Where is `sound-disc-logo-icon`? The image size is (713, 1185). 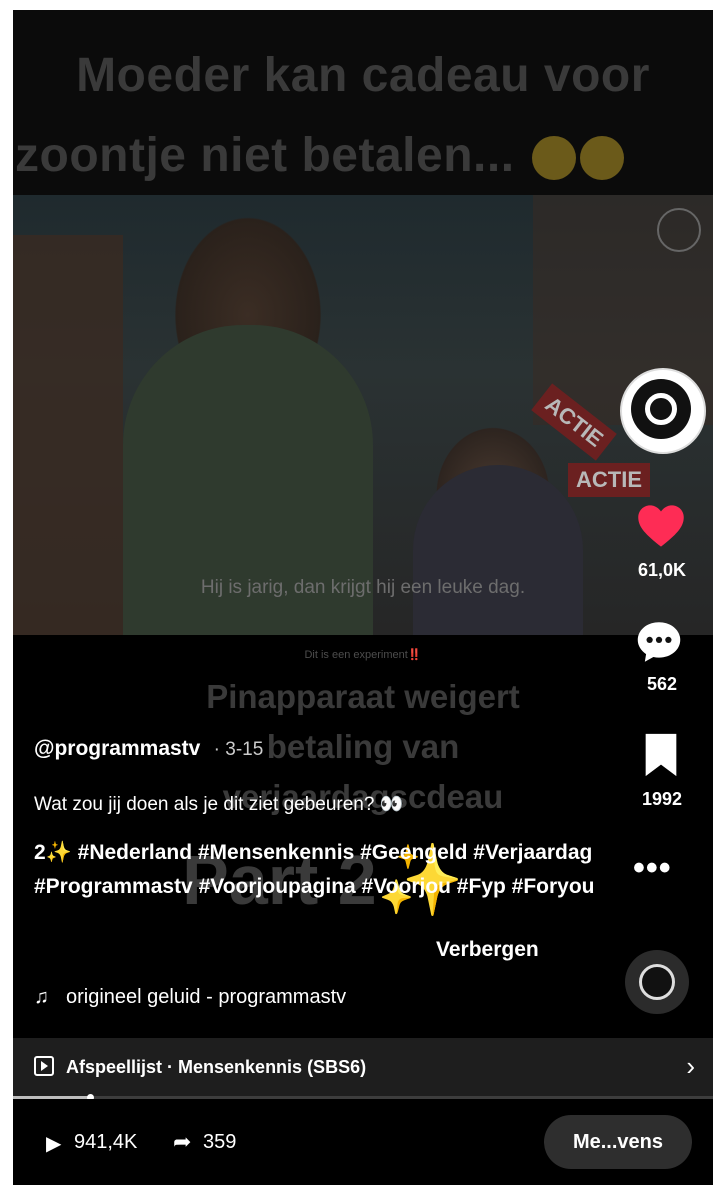 sound-disc-logo-icon is located at coordinates (657, 982).